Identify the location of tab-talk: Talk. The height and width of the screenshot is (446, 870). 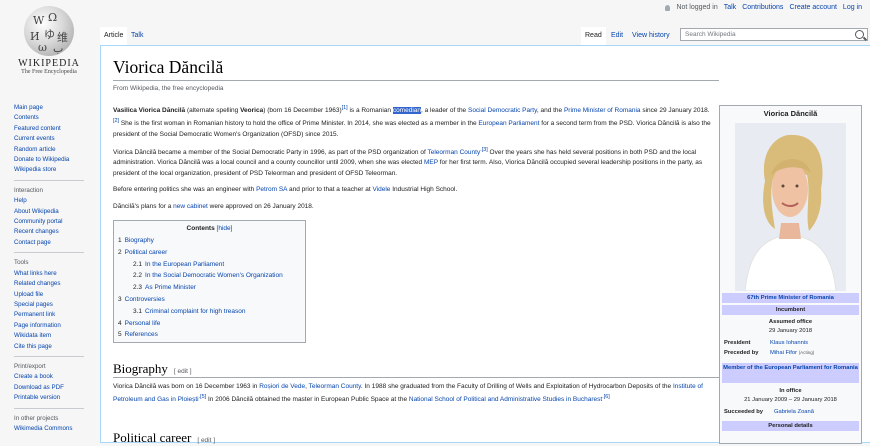
(137, 36).